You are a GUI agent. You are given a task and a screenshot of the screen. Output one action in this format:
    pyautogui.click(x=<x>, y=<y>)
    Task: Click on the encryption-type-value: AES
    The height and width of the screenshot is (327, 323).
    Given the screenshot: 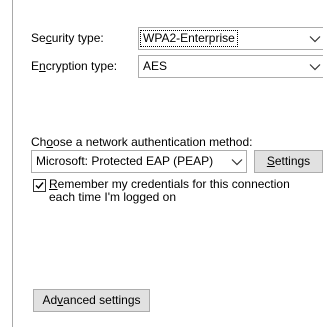 What is the action you would take?
    pyautogui.click(x=155, y=66)
    